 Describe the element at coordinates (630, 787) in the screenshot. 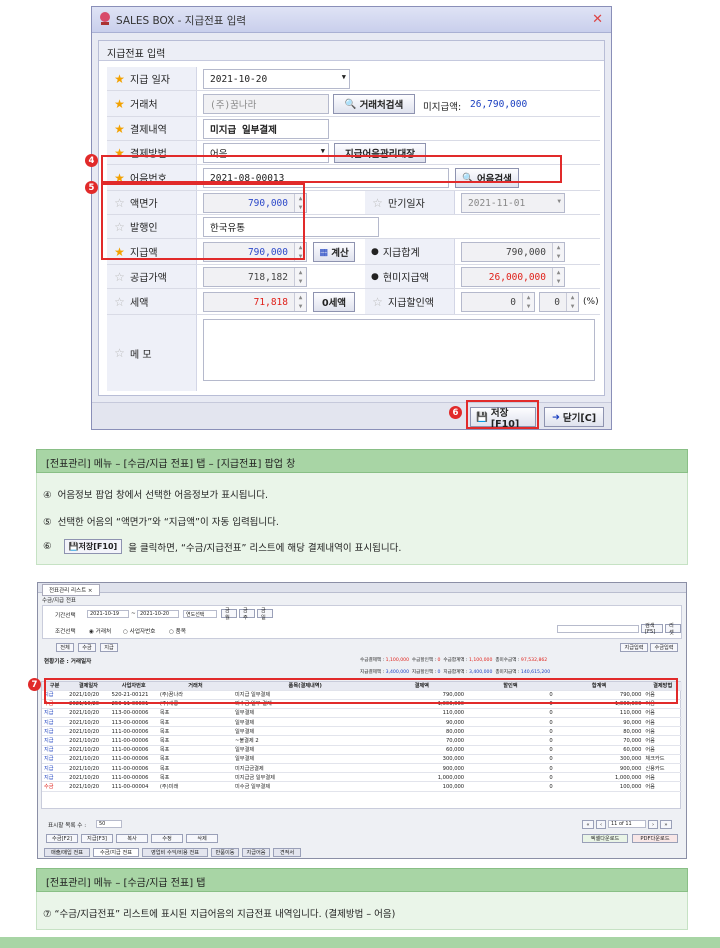

I see `table-cell: 100,000` at that location.